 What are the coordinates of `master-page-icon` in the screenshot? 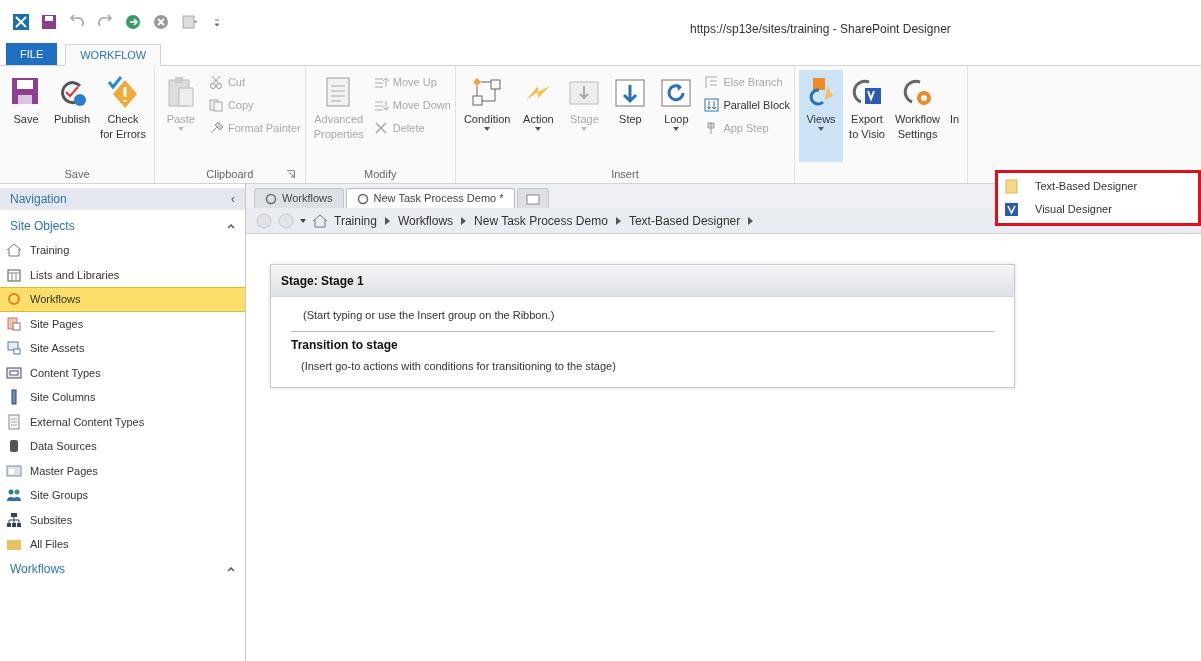 It's located at (14, 470).